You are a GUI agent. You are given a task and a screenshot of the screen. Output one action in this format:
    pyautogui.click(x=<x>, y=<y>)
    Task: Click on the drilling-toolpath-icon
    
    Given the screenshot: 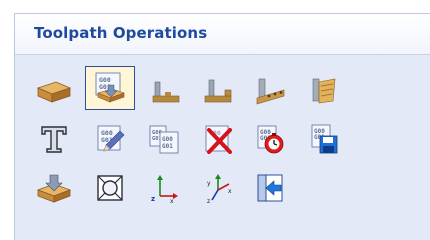 What is the action you would take?
    pyautogui.click(x=270, y=91)
    